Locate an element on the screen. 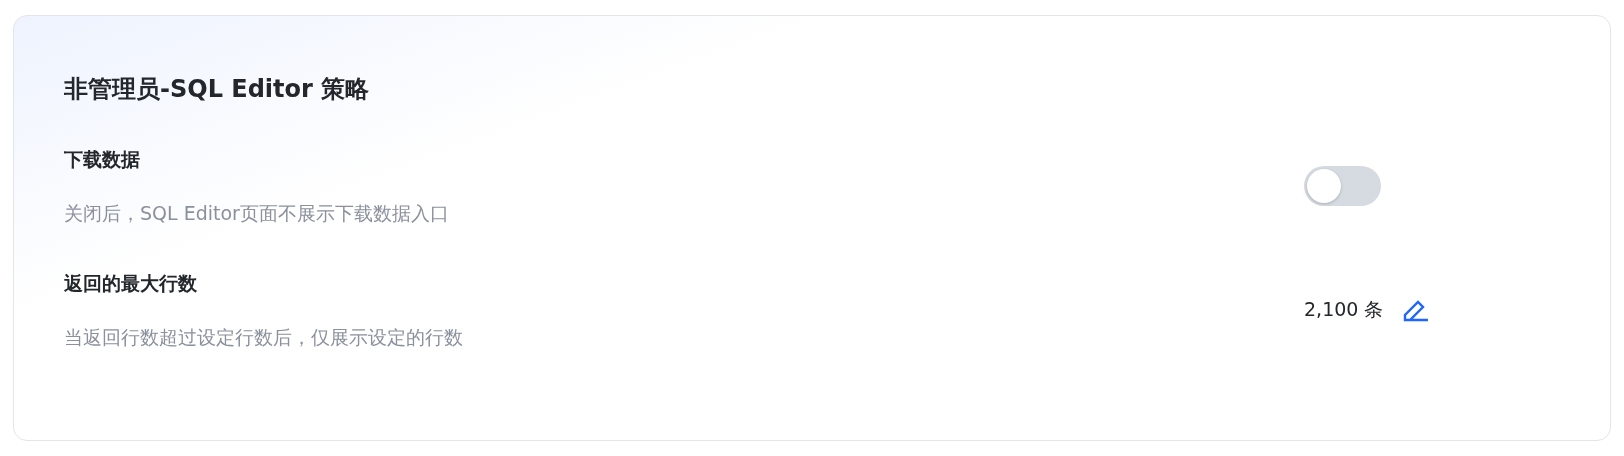  toggle-switch is located at coordinates (1342, 186).